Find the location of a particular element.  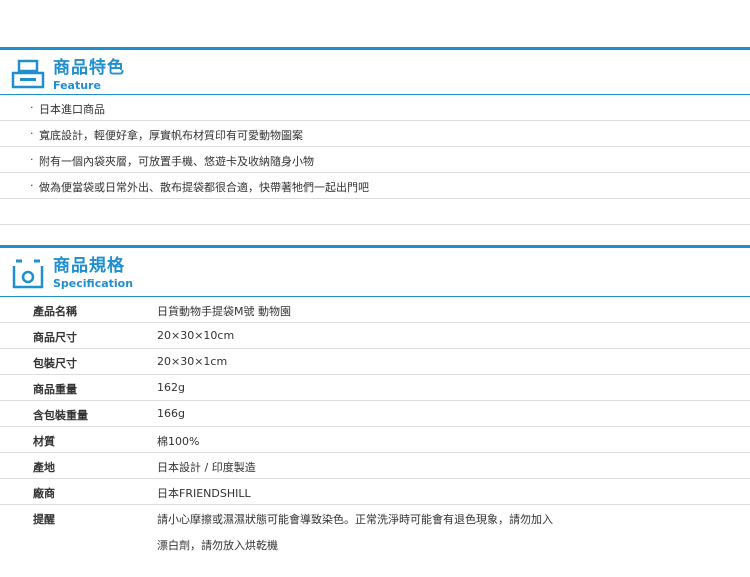

table-row: 商品尺寸 20×30×10cm is located at coordinates (375, 336).